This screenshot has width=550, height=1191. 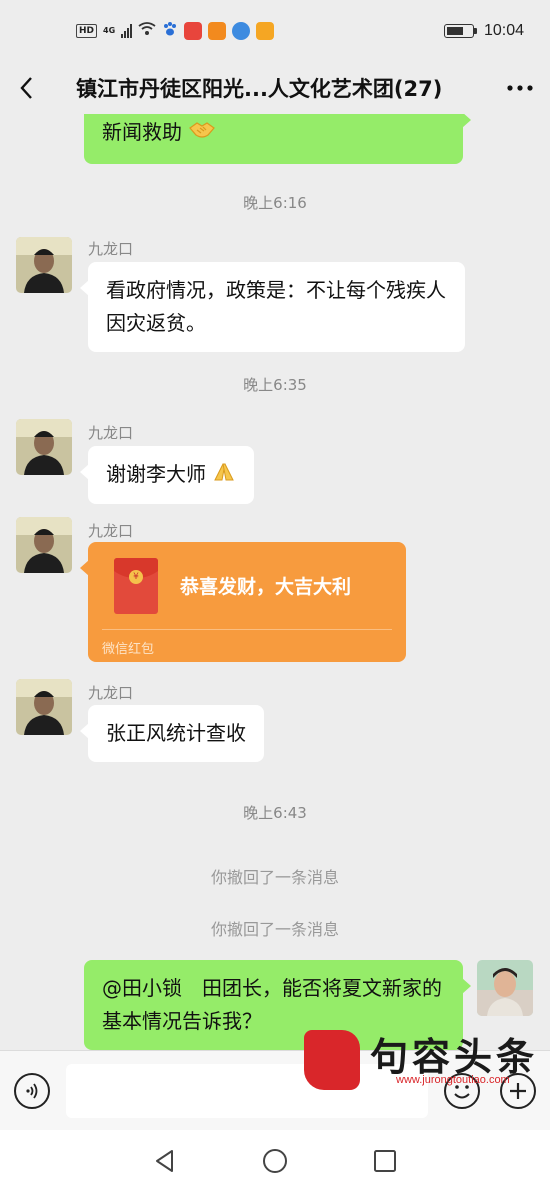 I want to click on triangle-back-icon, so click(x=164, y=1160).